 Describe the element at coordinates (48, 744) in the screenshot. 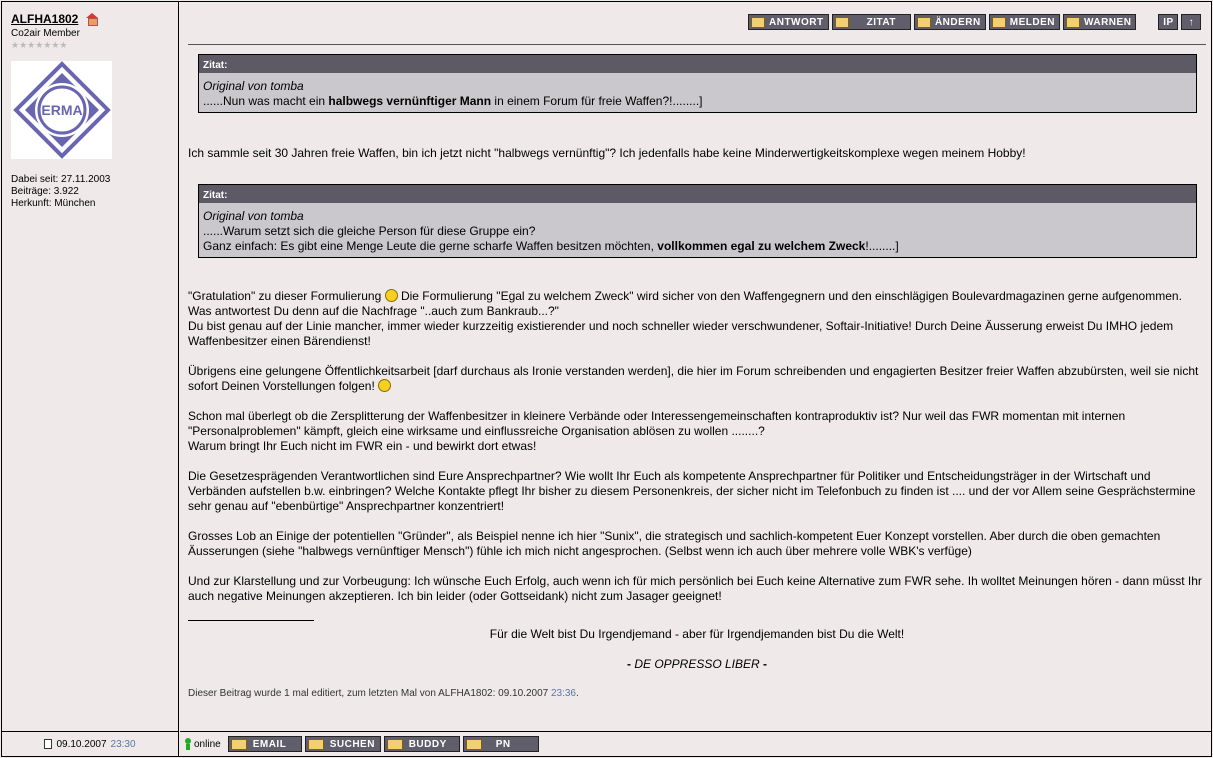

I see `post-icon` at that location.